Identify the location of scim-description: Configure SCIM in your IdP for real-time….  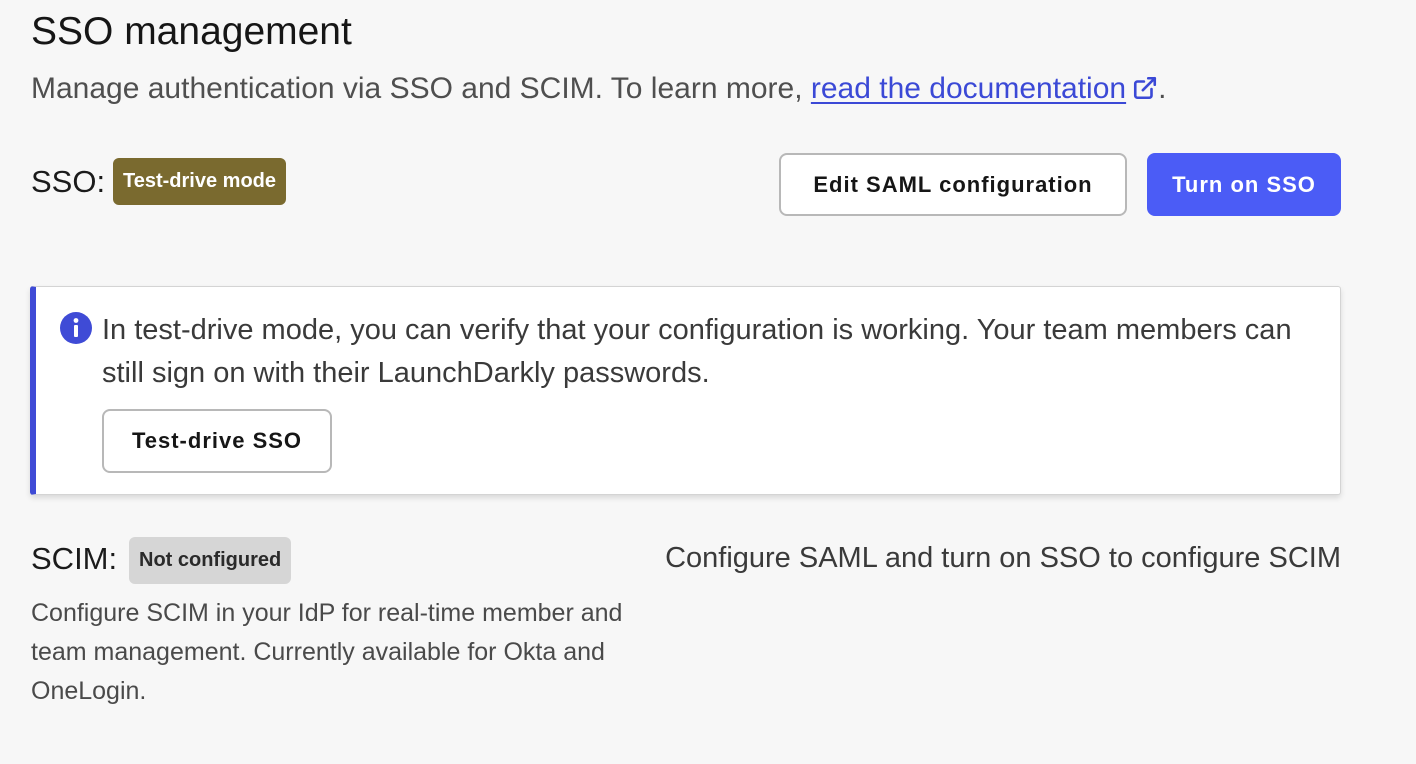
(327, 652).